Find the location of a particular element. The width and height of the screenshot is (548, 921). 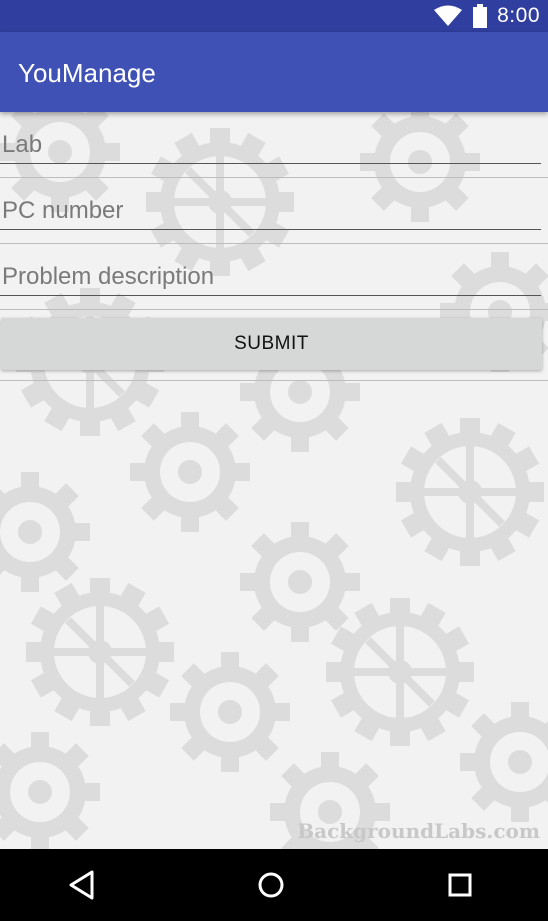

lab-input is located at coordinates (270, 145).